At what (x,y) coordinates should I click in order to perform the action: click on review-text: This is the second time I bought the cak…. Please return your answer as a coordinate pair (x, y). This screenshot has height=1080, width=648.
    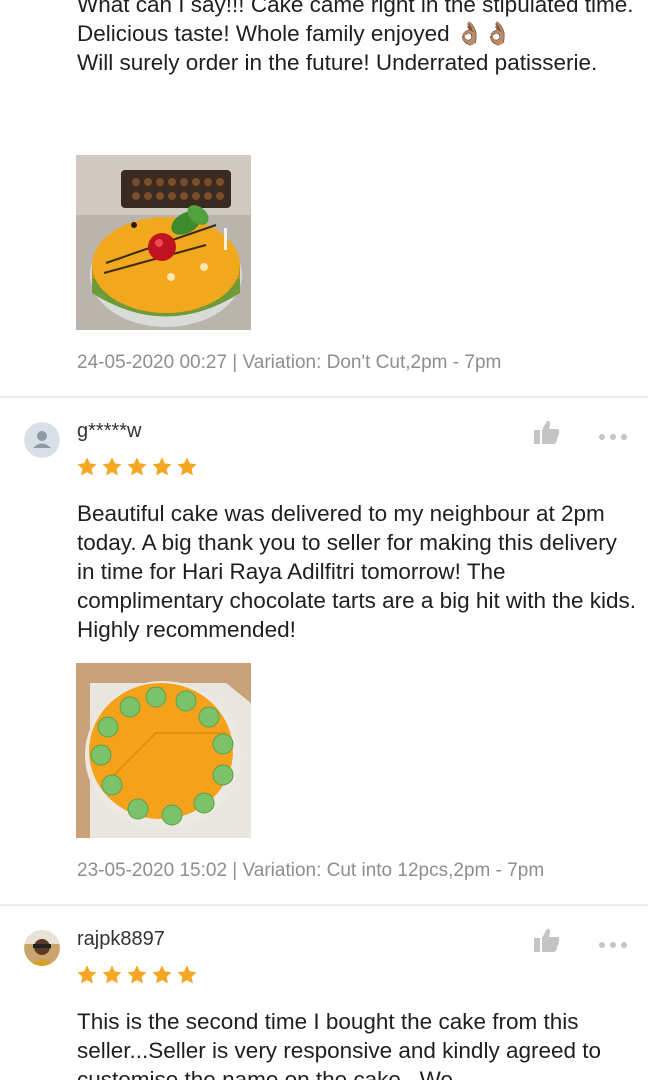
    Looking at the image, I should click on (339, 1044).